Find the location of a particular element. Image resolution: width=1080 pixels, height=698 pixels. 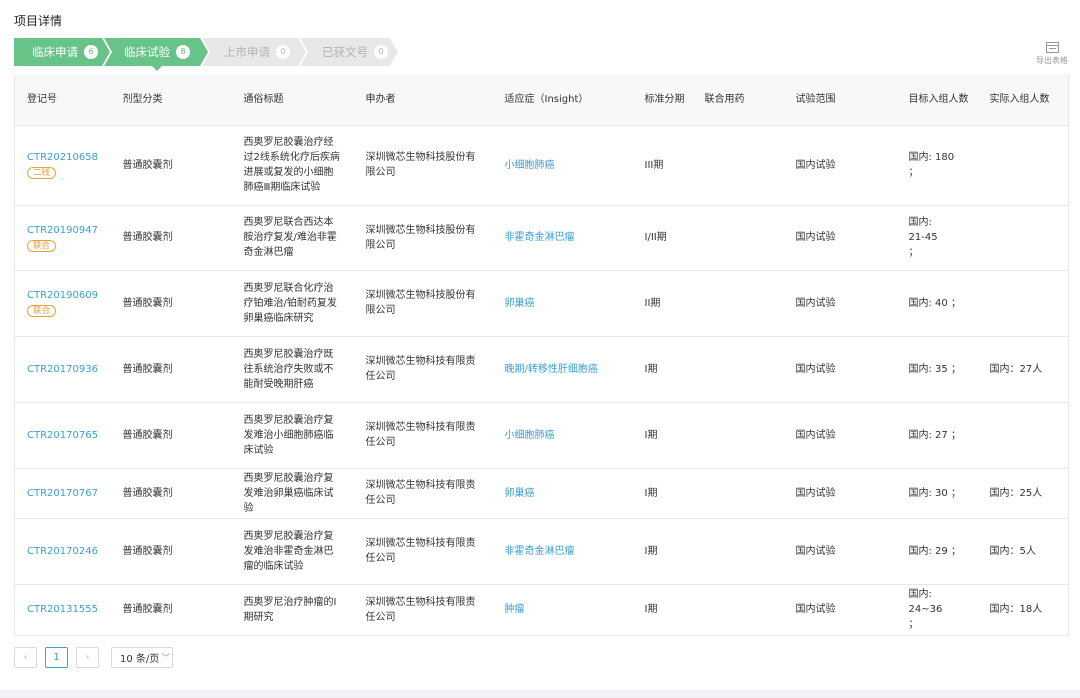

actual-cell: 国内：5人 is located at coordinates (1023, 551).